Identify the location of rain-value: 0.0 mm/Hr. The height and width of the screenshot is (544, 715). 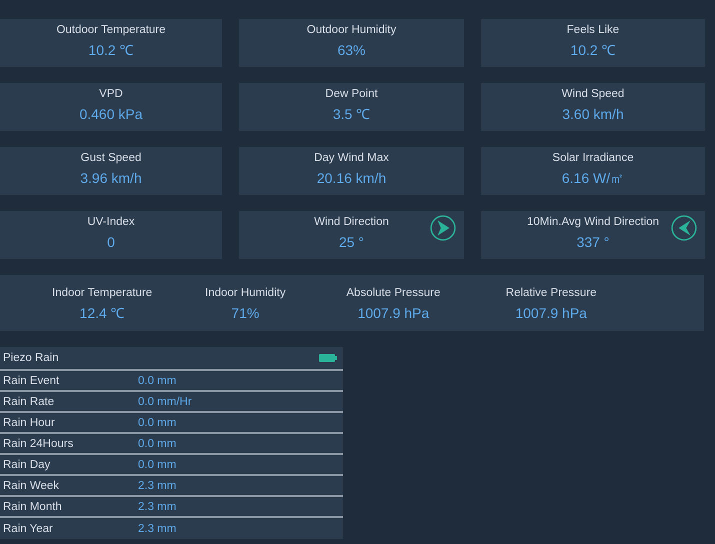
(165, 402).